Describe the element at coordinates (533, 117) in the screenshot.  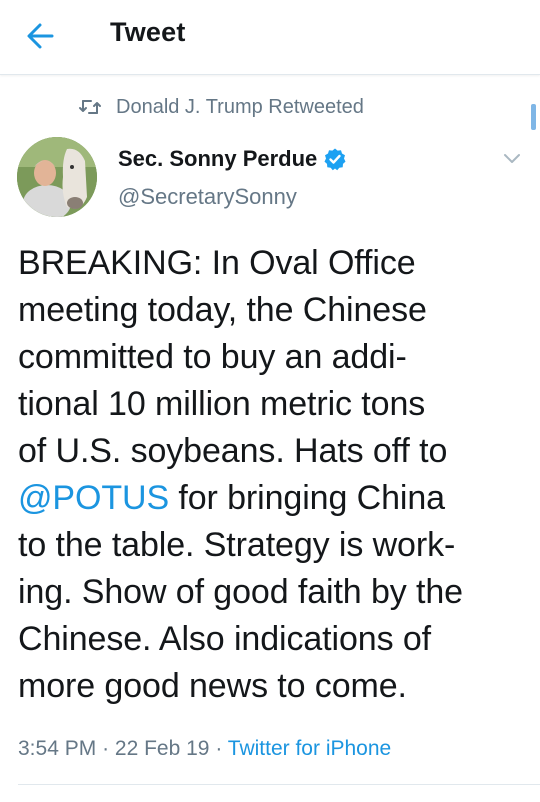
I see `scrollbar` at that location.